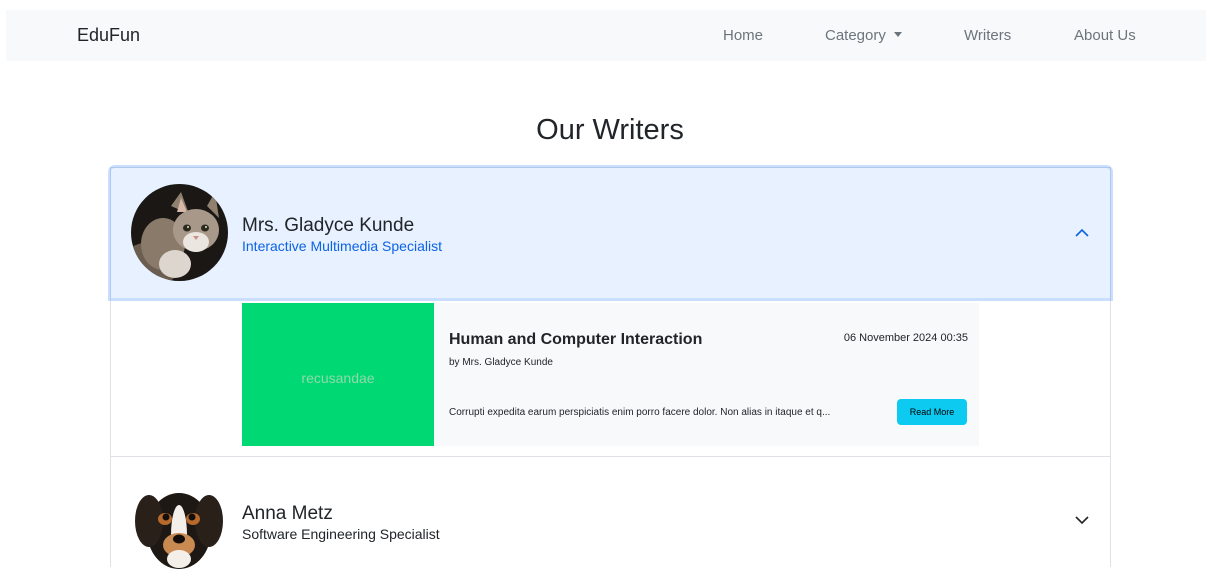 Image resolution: width=1206 pixels, height=570 pixels. What do you see at coordinates (341, 534) in the screenshot?
I see `writer-role: Software Engineering Specialist` at bounding box center [341, 534].